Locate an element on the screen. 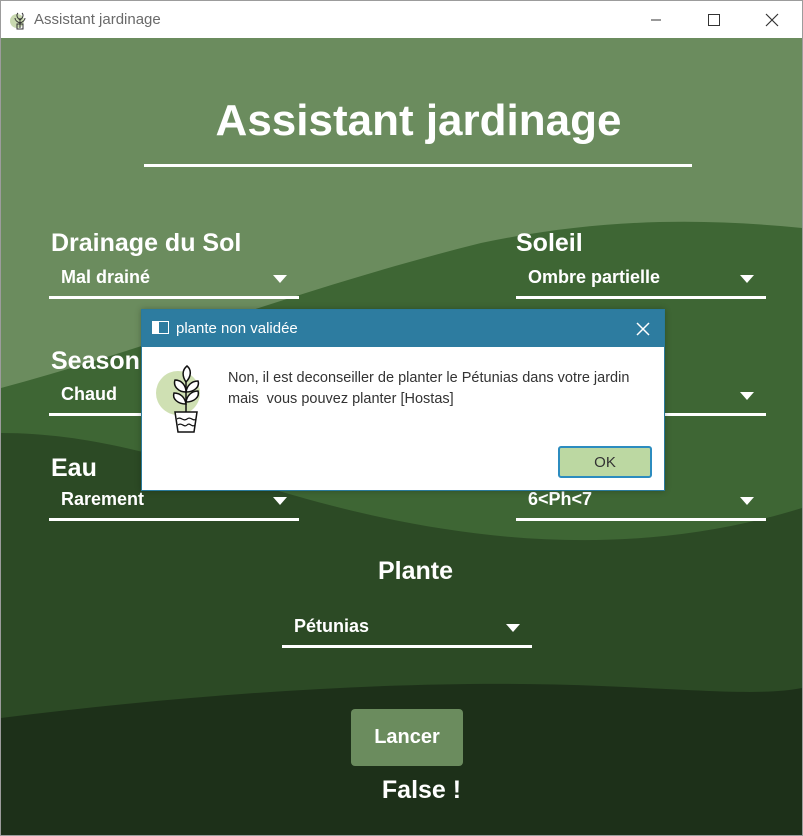  close-icon is located at coordinates (772, 19).